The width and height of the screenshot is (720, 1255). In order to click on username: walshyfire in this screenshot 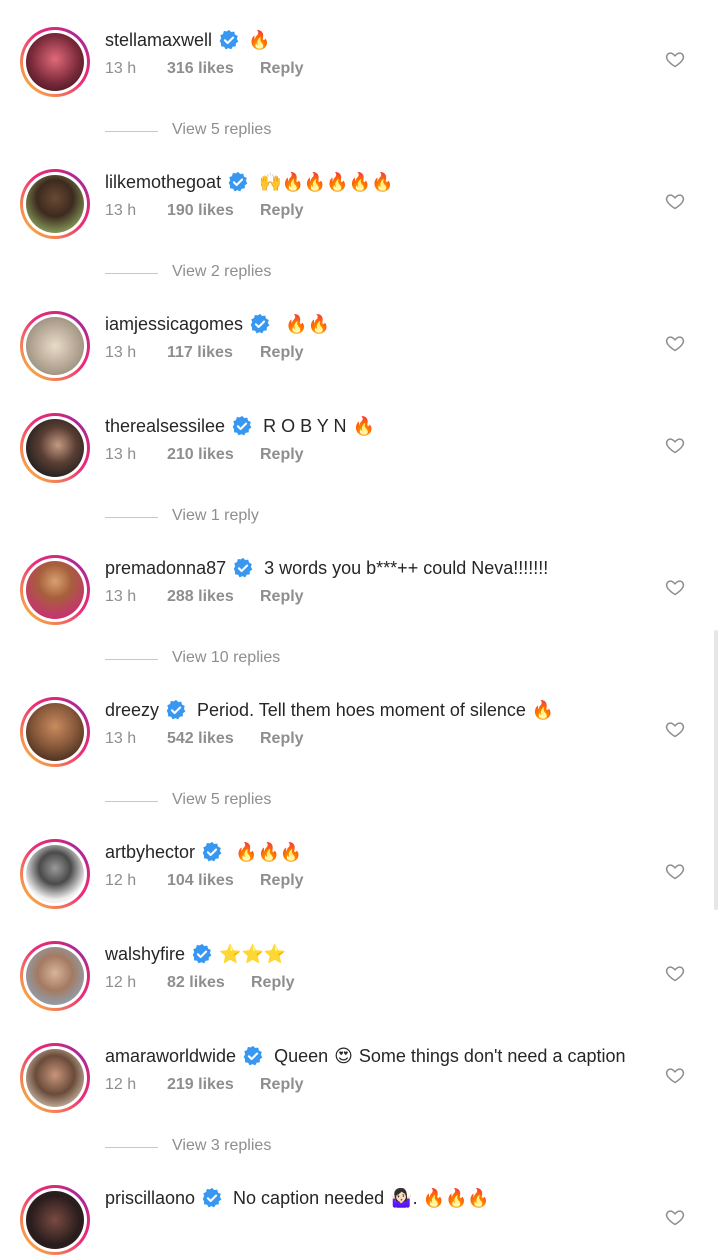, I will do `click(145, 954)`.